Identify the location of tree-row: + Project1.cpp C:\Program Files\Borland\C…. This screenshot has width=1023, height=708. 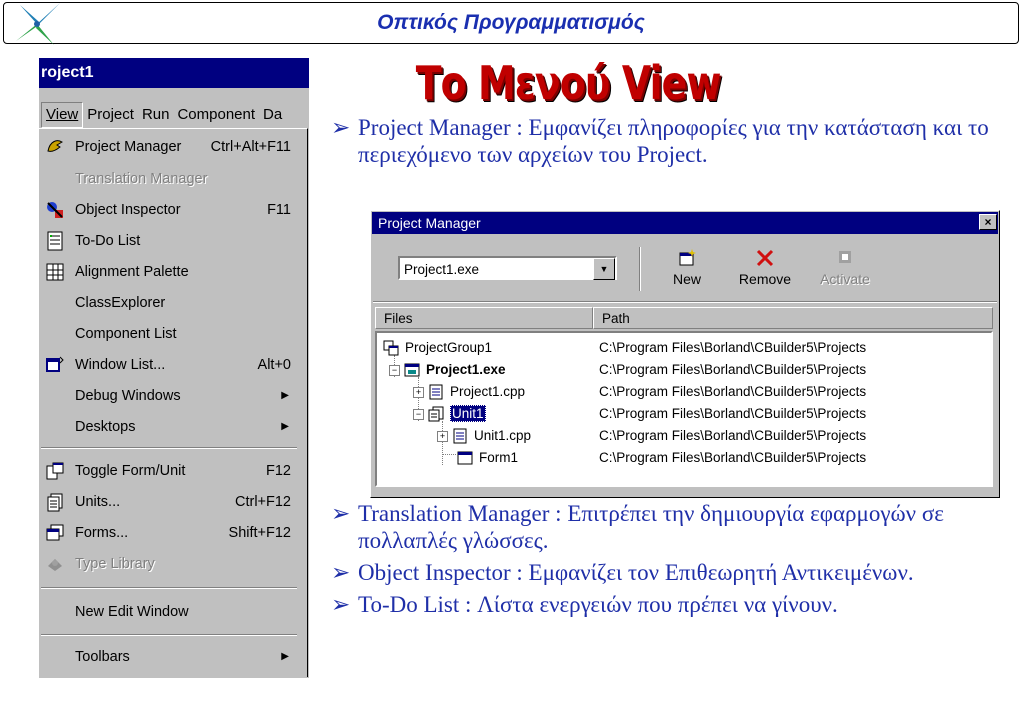
(684, 392).